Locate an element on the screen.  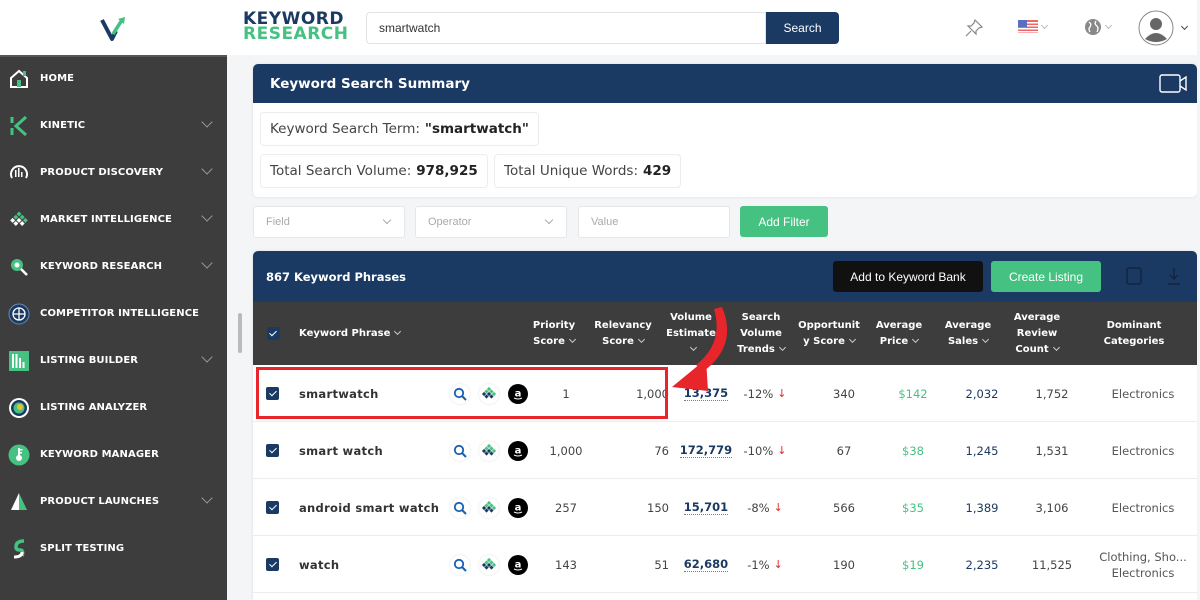
volume-estimate-link: 13,375 is located at coordinates (706, 393).